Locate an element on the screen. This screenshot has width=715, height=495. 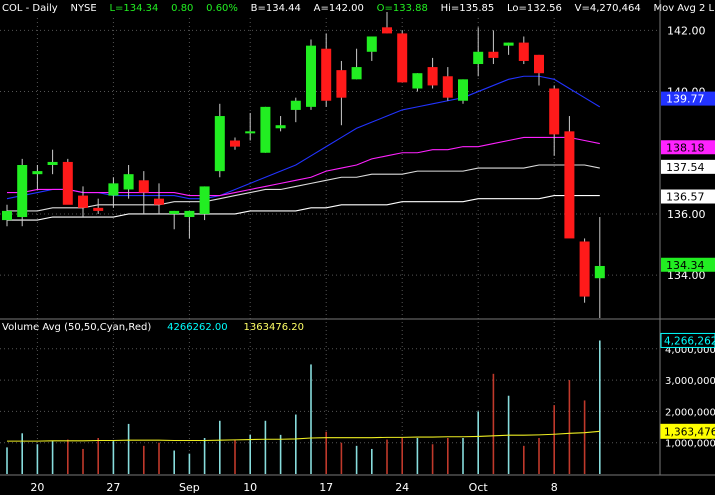
price-tag-label: 134.34 is located at coordinates (685, 265).